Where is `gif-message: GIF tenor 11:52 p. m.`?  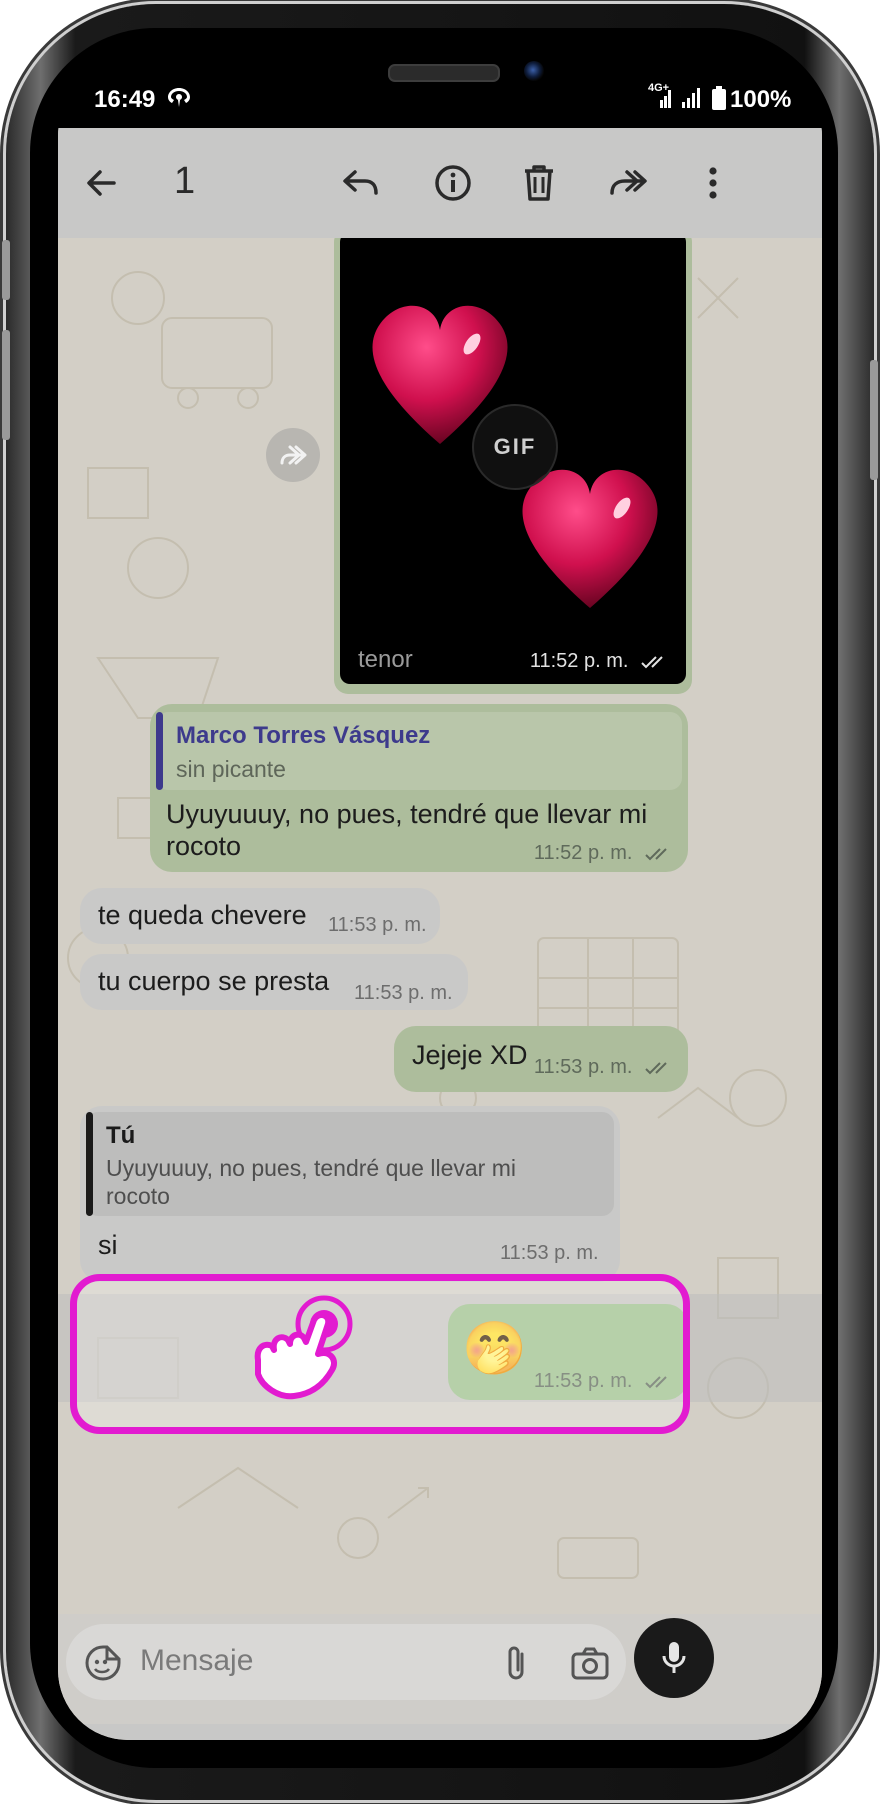
gif-message: GIF tenor 11:52 p. m. is located at coordinates (513, 461).